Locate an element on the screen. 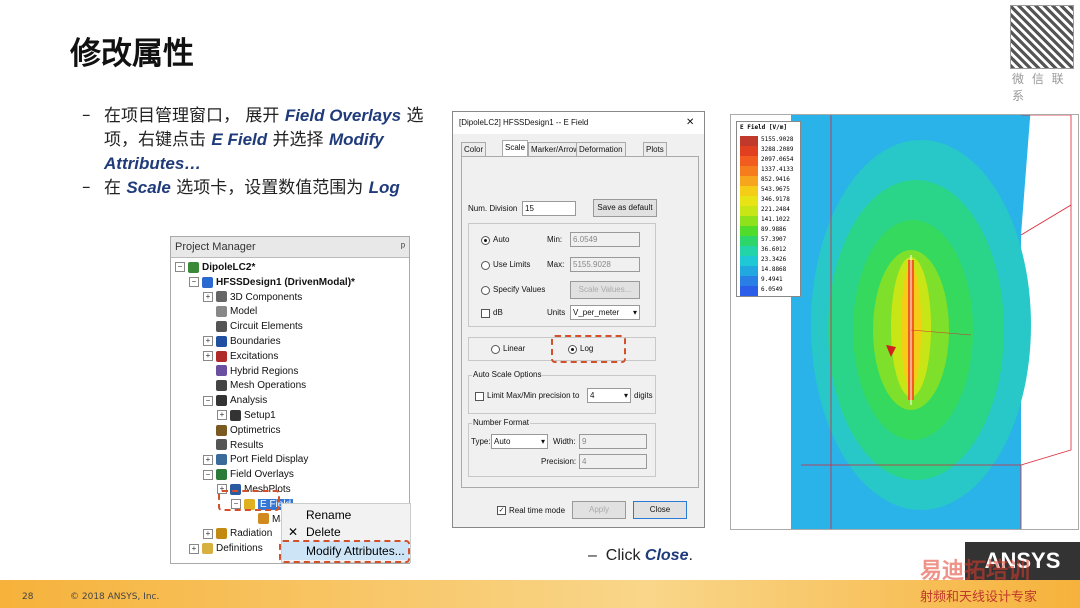 Image resolution: width=1080 pixels, height=608 pixels. apply-button: Apply is located at coordinates (599, 510).